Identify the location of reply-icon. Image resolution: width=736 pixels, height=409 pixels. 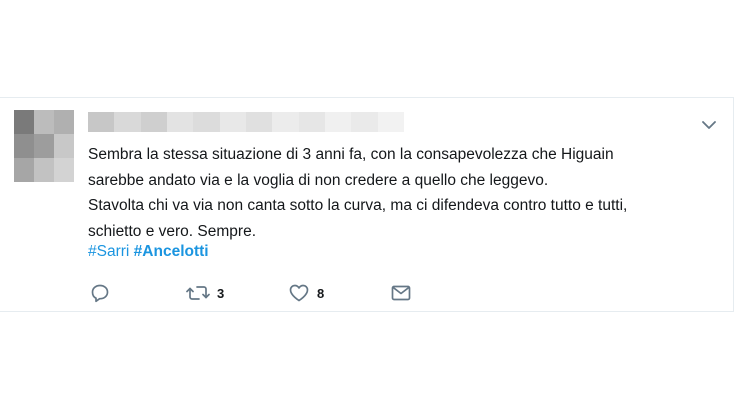
(100, 293).